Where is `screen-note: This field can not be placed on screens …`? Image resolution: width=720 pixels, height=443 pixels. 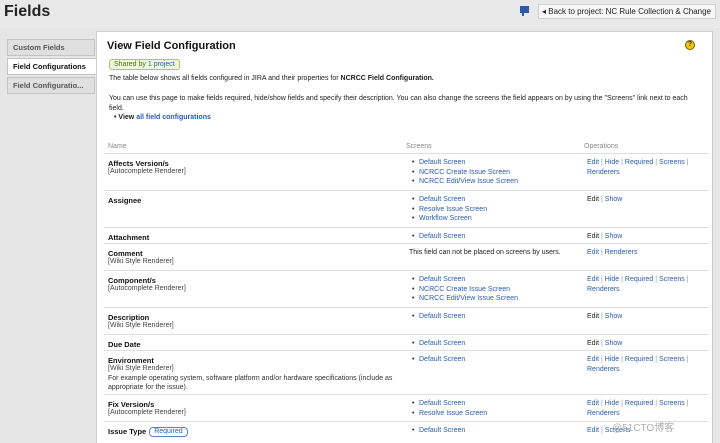
screen-note: This field can not be placed on screens … is located at coordinates (485, 252).